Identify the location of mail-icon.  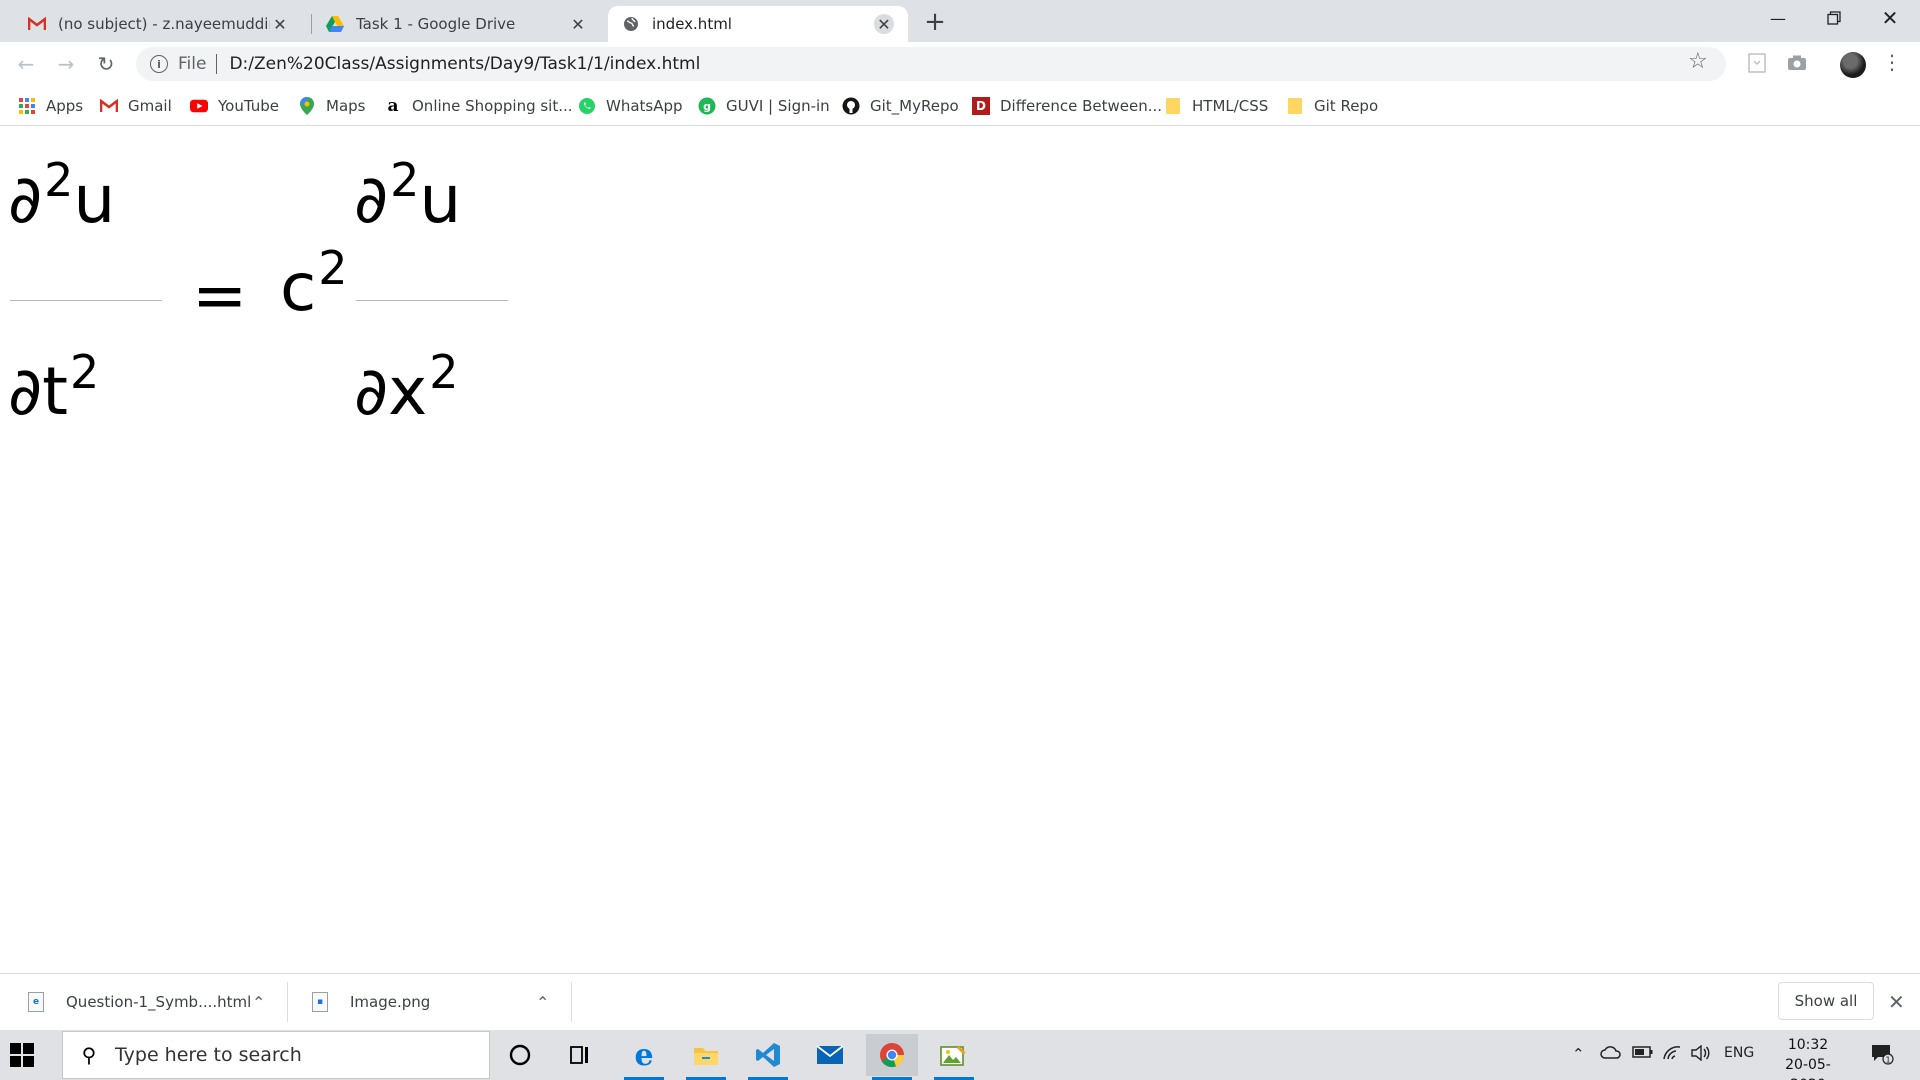
(830, 1055).